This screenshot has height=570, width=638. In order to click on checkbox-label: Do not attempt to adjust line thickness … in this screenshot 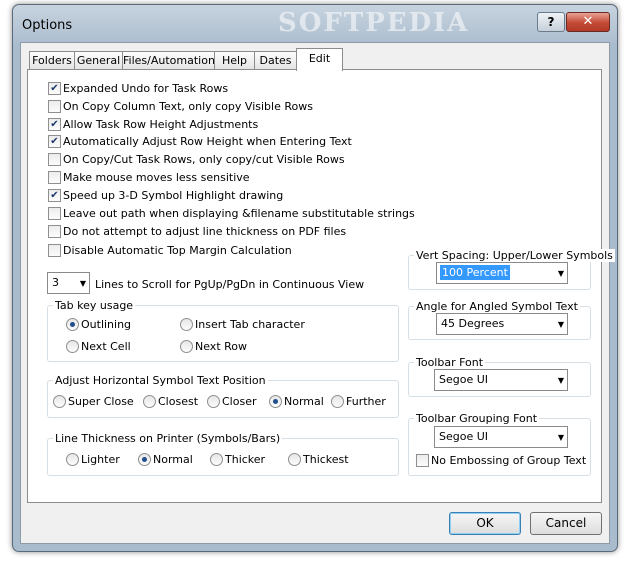, I will do `click(205, 231)`.